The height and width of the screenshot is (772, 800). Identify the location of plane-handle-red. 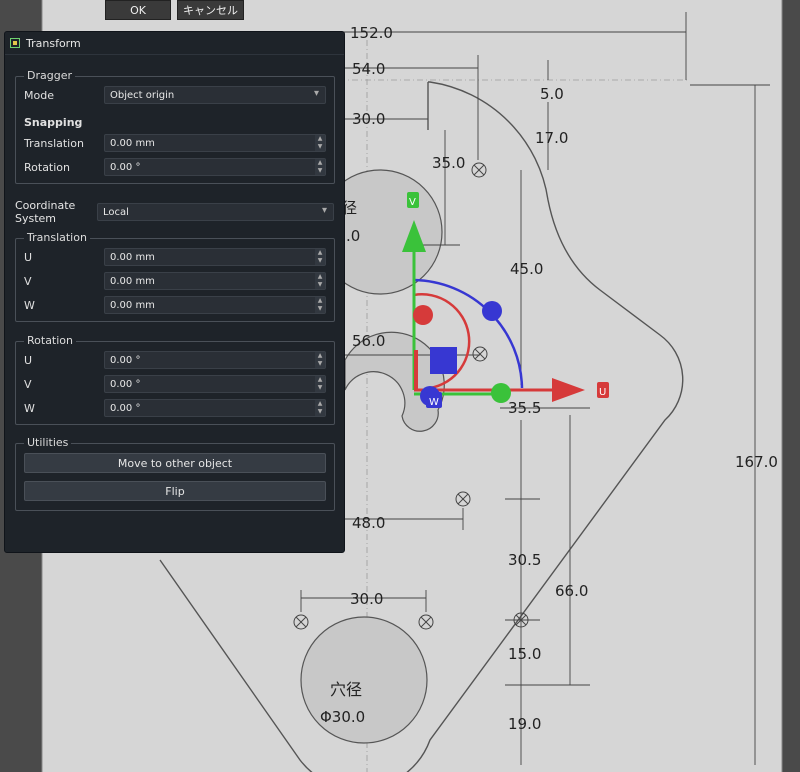
(416, 370).